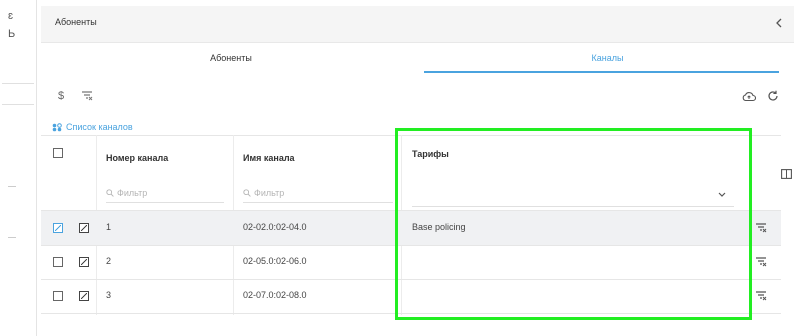 This screenshot has height=336, width=794. Describe the element at coordinates (722, 195) in the screenshot. I see `chevron-down-icon` at that location.